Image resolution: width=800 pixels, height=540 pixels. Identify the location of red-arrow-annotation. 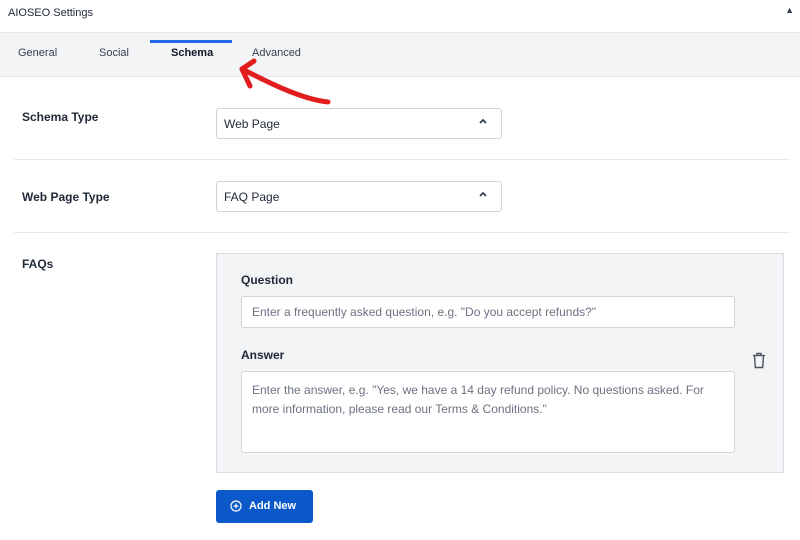
(285, 81).